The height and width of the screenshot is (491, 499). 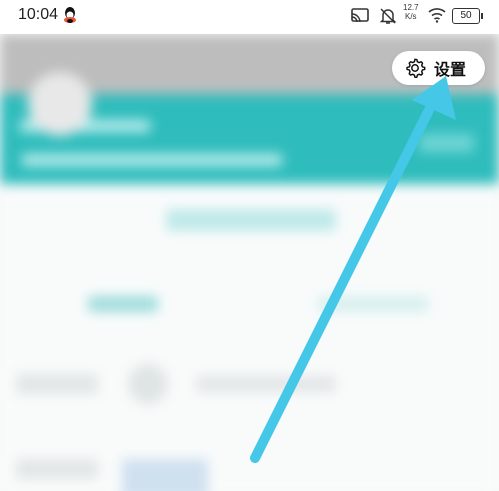 What do you see at coordinates (360, 15) in the screenshot?
I see `cast-icon` at bounding box center [360, 15].